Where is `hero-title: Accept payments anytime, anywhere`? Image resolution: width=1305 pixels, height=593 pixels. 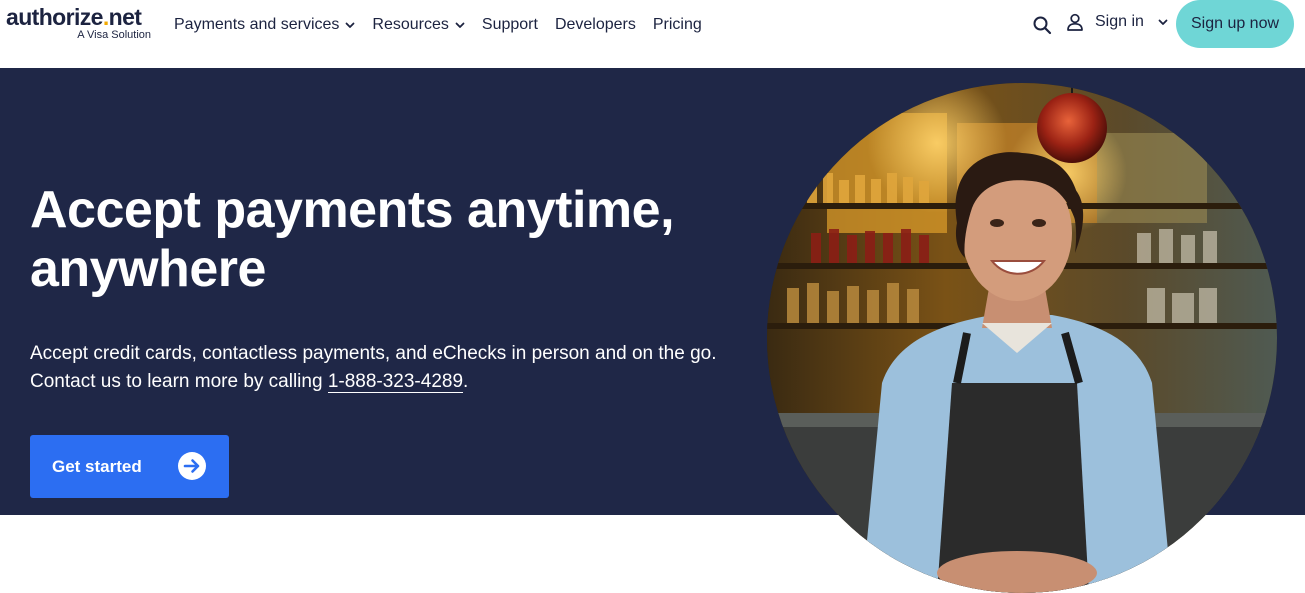 hero-title: Accept payments anytime, anywhere is located at coordinates (352, 239).